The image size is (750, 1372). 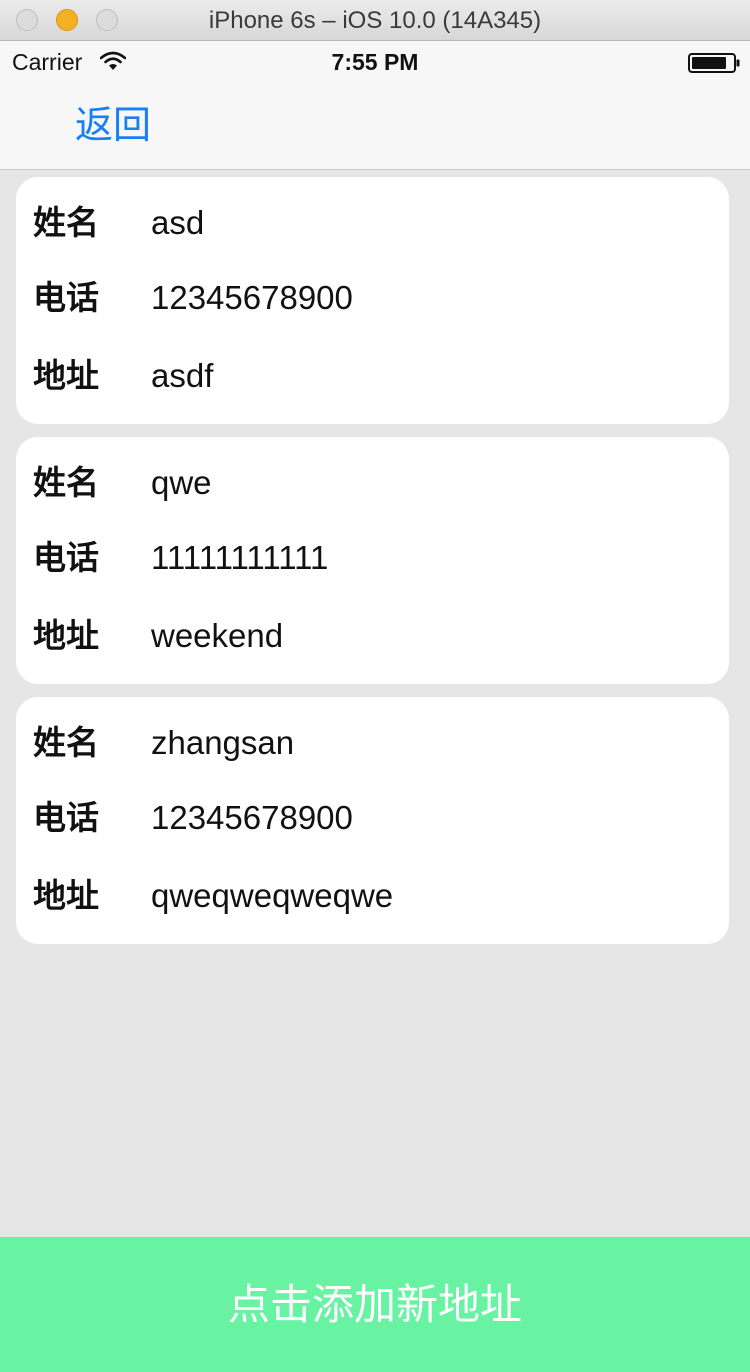 I want to click on address-row: 地址 qweqweqweqwe, so click(x=372, y=896).